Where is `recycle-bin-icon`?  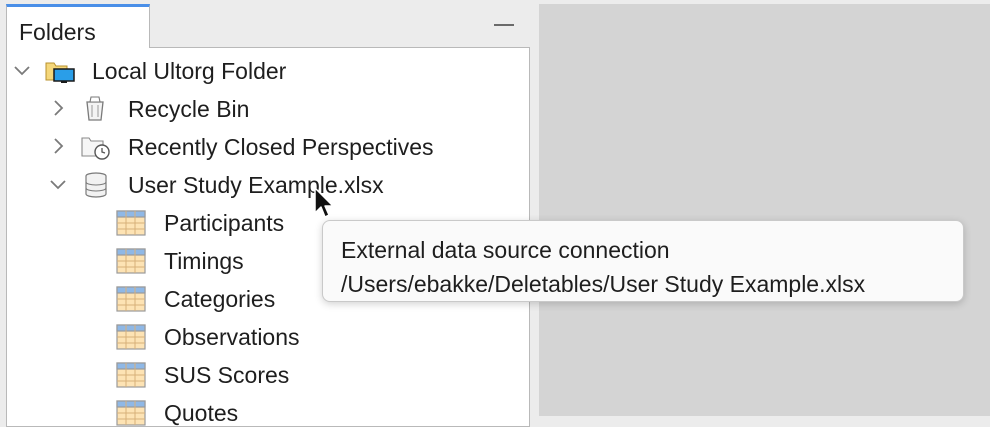
recycle-bin-icon is located at coordinates (95, 108).